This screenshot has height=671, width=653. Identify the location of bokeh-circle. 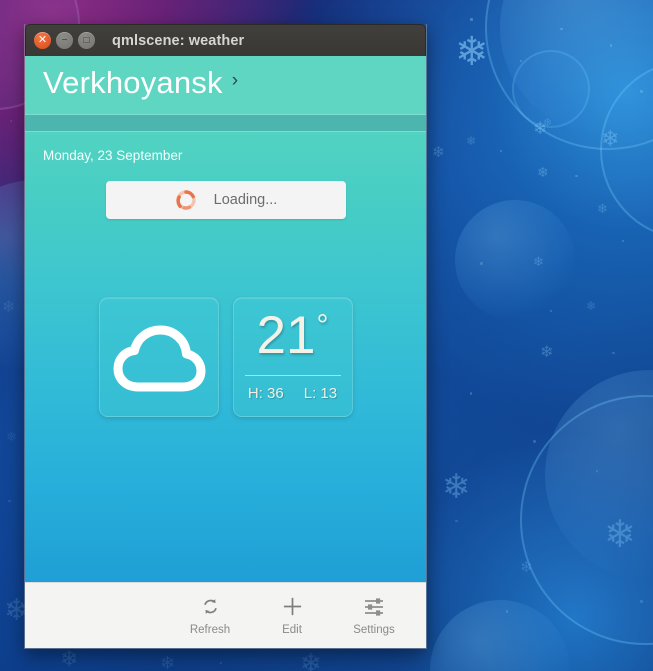
(515, 260).